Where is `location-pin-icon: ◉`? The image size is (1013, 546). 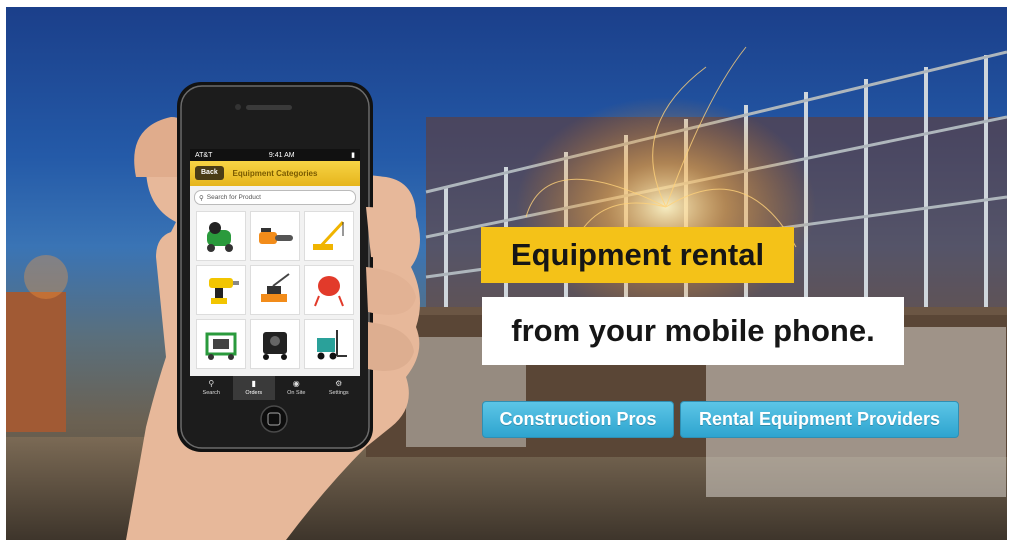 location-pin-icon: ◉ is located at coordinates (296, 383).